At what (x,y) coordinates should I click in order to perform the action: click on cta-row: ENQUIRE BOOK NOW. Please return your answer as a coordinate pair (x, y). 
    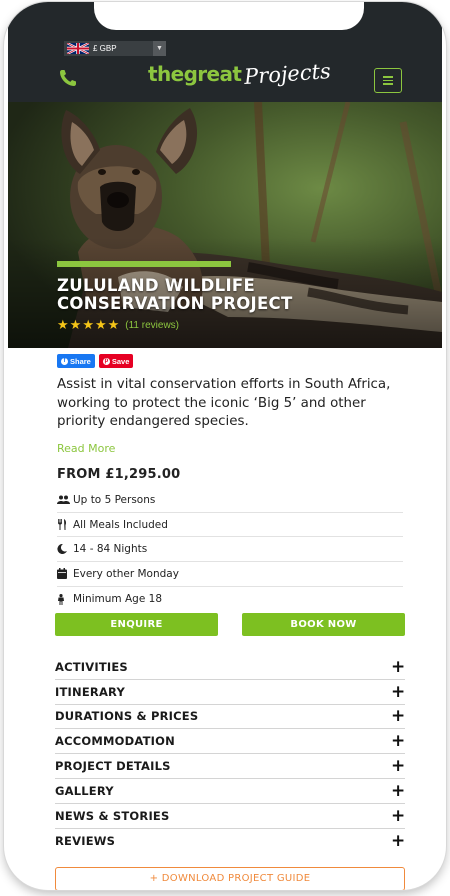
    Looking at the image, I should click on (230, 625).